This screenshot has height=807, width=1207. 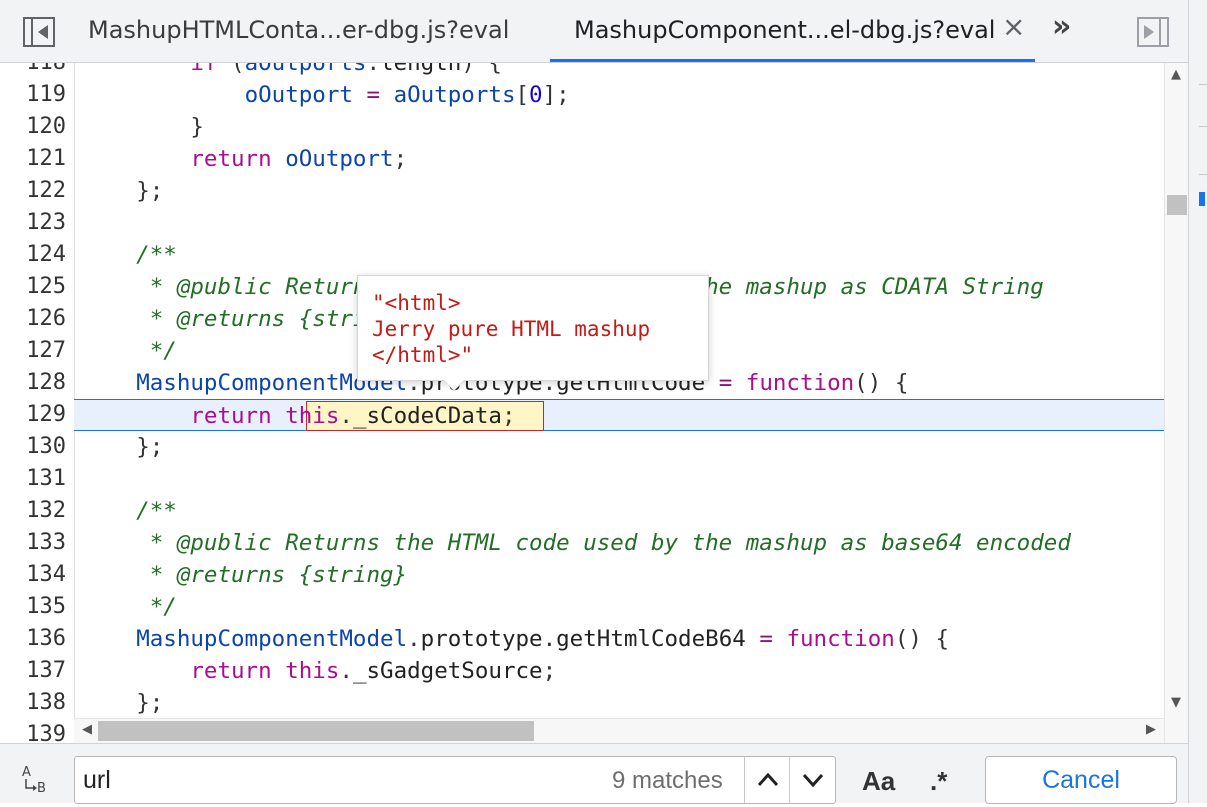 What do you see at coordinates (41, 787) in the screenshot?
I see `svg-text: B` at bounding box center [41, 787].